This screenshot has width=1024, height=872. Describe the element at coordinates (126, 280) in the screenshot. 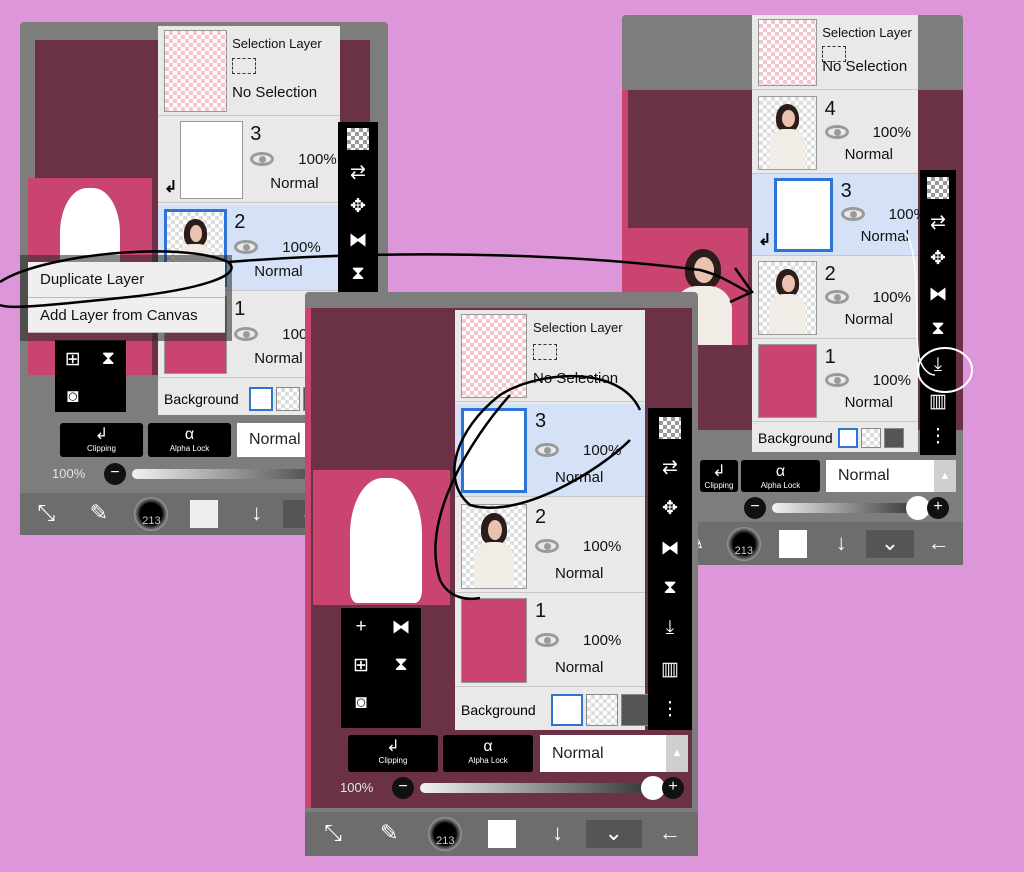

I see `menu-item-duplicate-layer: Duplicate Layer` at that location.